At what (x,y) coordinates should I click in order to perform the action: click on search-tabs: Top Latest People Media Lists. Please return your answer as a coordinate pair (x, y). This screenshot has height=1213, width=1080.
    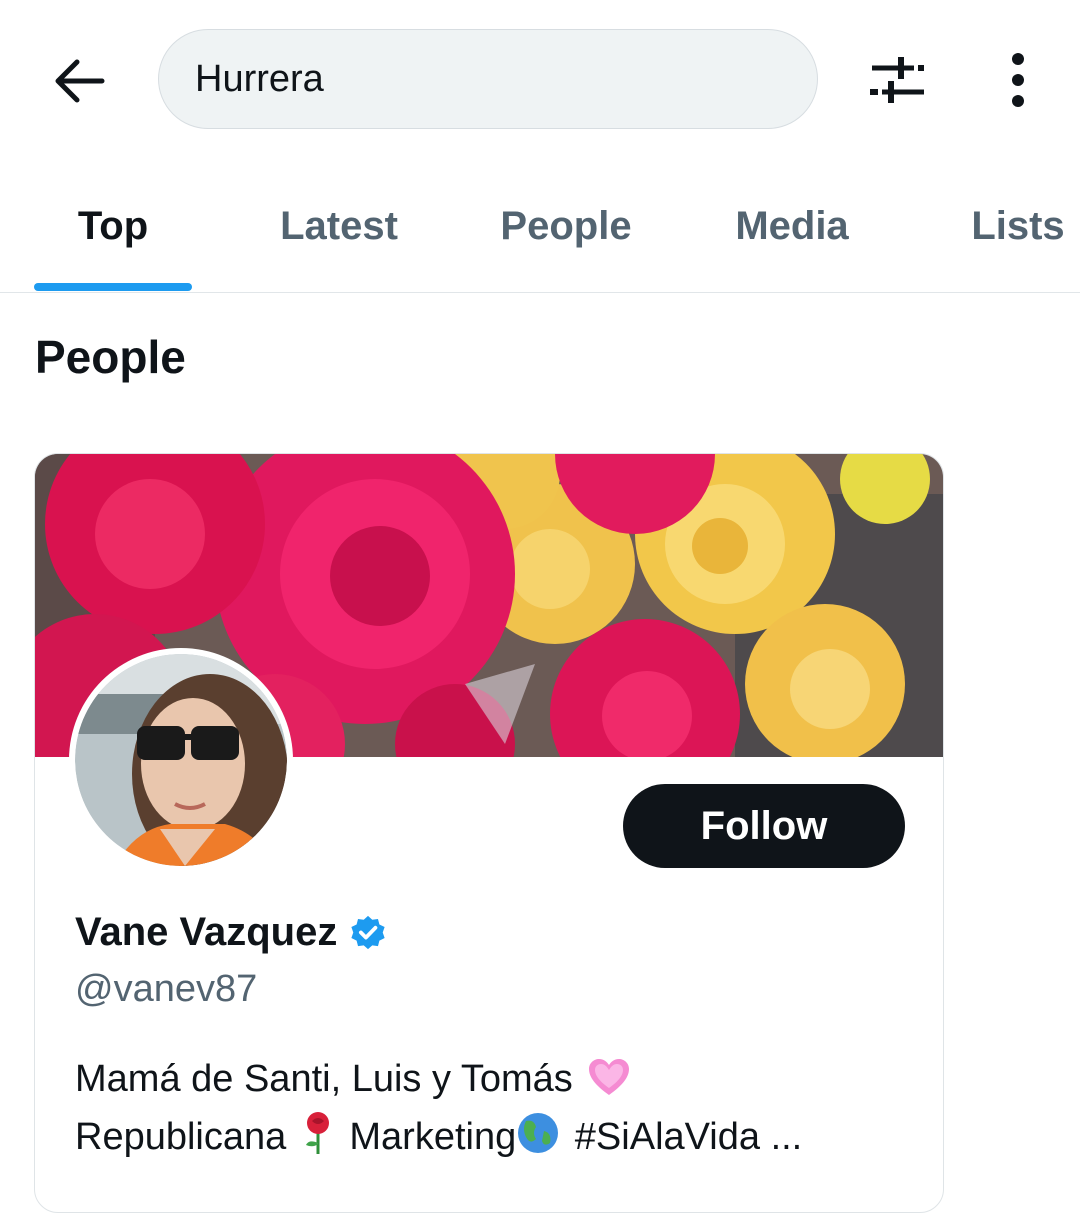
    Looking at the image, I should click on (540, 226).